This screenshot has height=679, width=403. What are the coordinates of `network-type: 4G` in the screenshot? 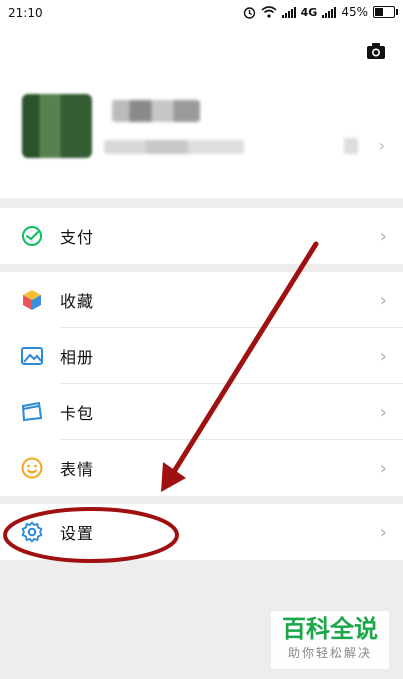 It's located at (309, 12).